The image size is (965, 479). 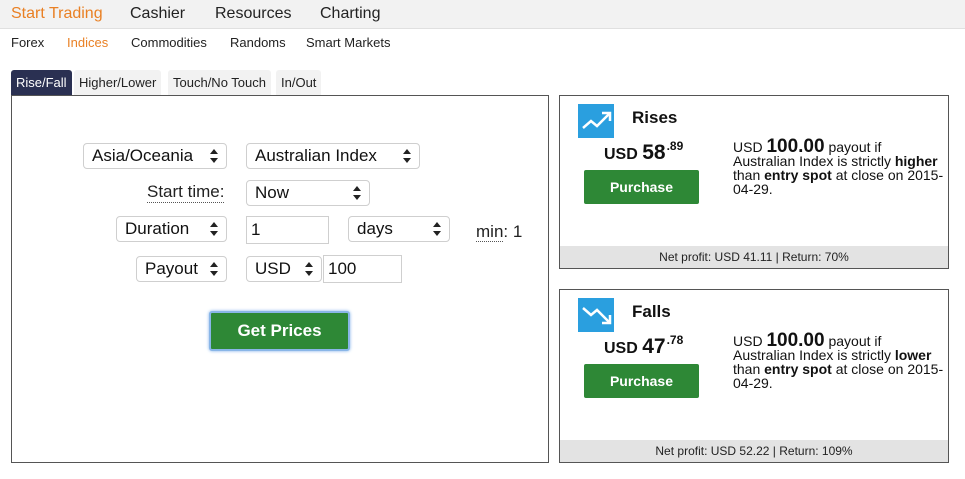 What do you see at coordinates (621, 348) in the screenshot?
I see `falls-price-currency: USD` at bounding box center [621, 348].